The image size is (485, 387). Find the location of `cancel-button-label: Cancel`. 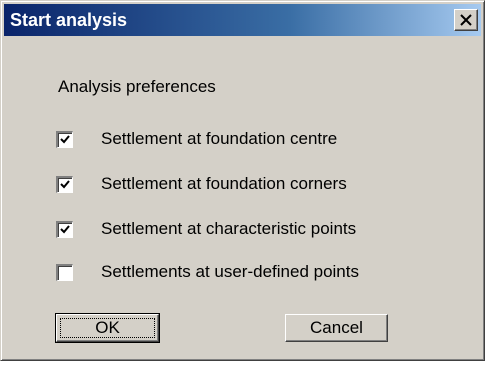

cancel-button-label: Cancel is located at coordinates (336, 327).